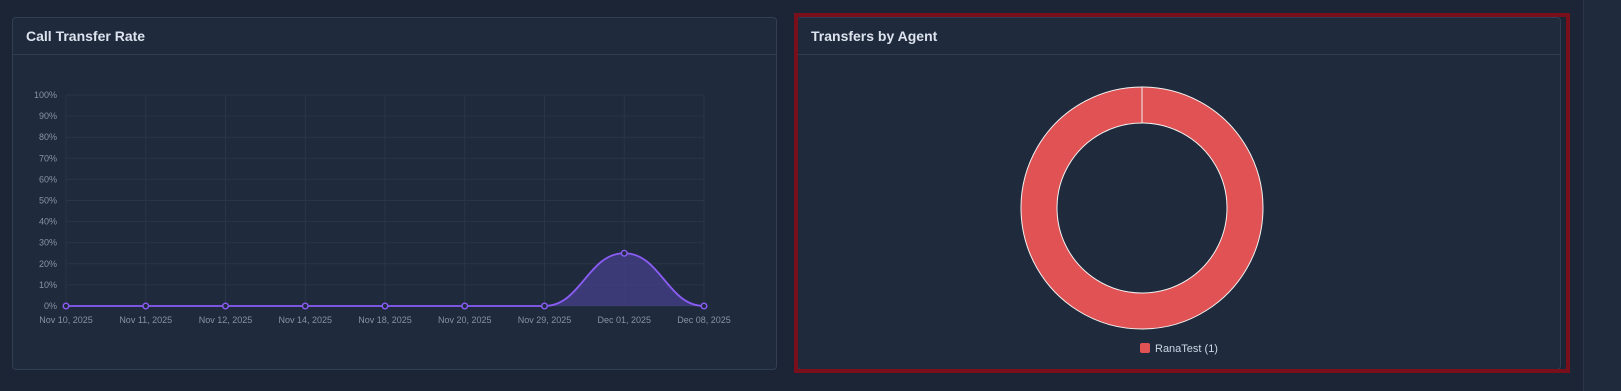 The height and width of the screenshot is (391, 1621). I want to click on x-tick-label: Dec 08, 2025, so click(704, 320).